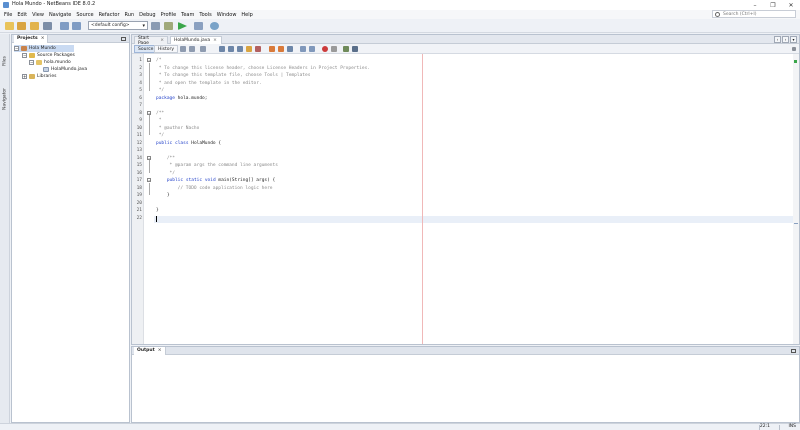 Image resolution: width=800 pixels, height=430 pixels. What do you see at coordinates (355, 49) in the screenshot?
I see `uncomment-icon` at bounding box center [355, 49].